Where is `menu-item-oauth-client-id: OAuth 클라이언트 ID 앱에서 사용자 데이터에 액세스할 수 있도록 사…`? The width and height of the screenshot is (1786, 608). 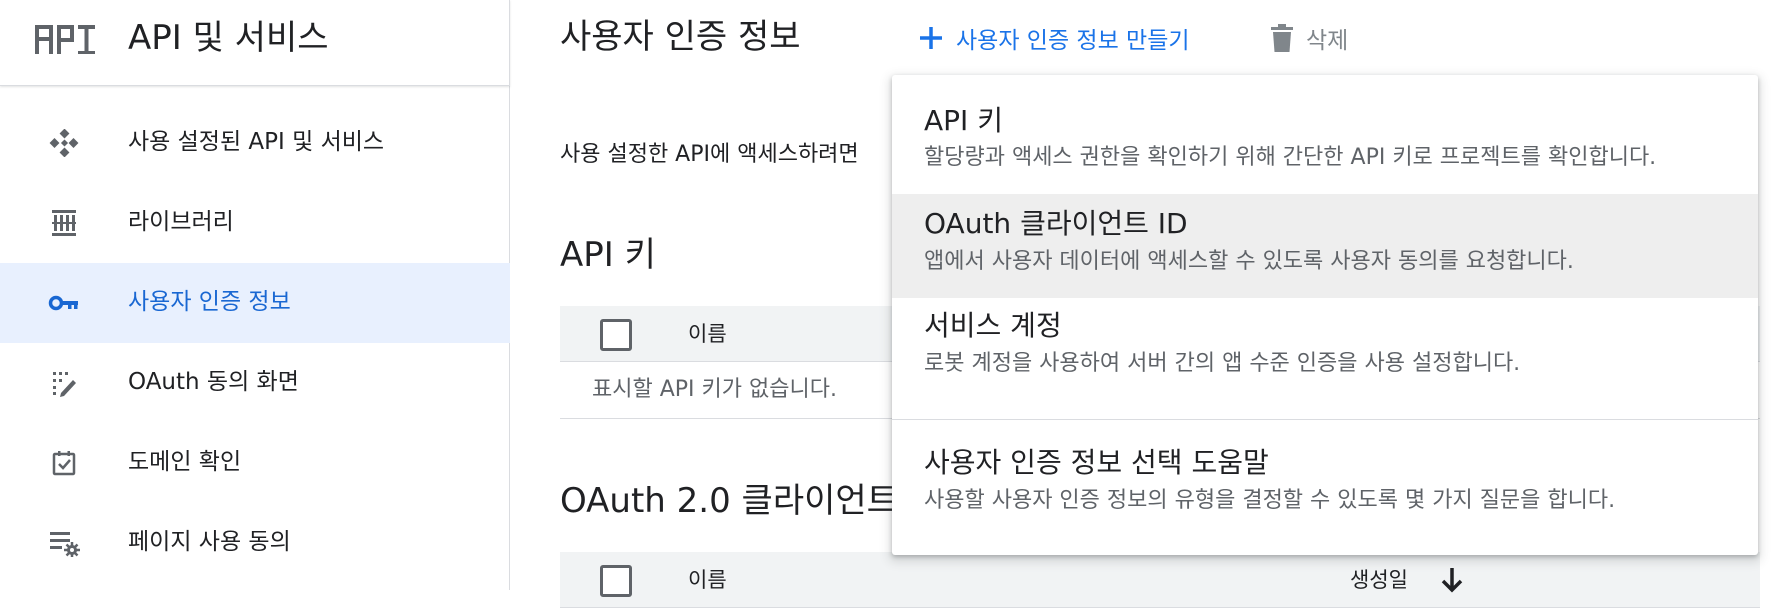 menu-item-oauth-client-id: OAuth 클라이언트 ID 앱에서 사용자 데이터에 액세스할 수 있도록 사… is located at coordinates (1325, 246).